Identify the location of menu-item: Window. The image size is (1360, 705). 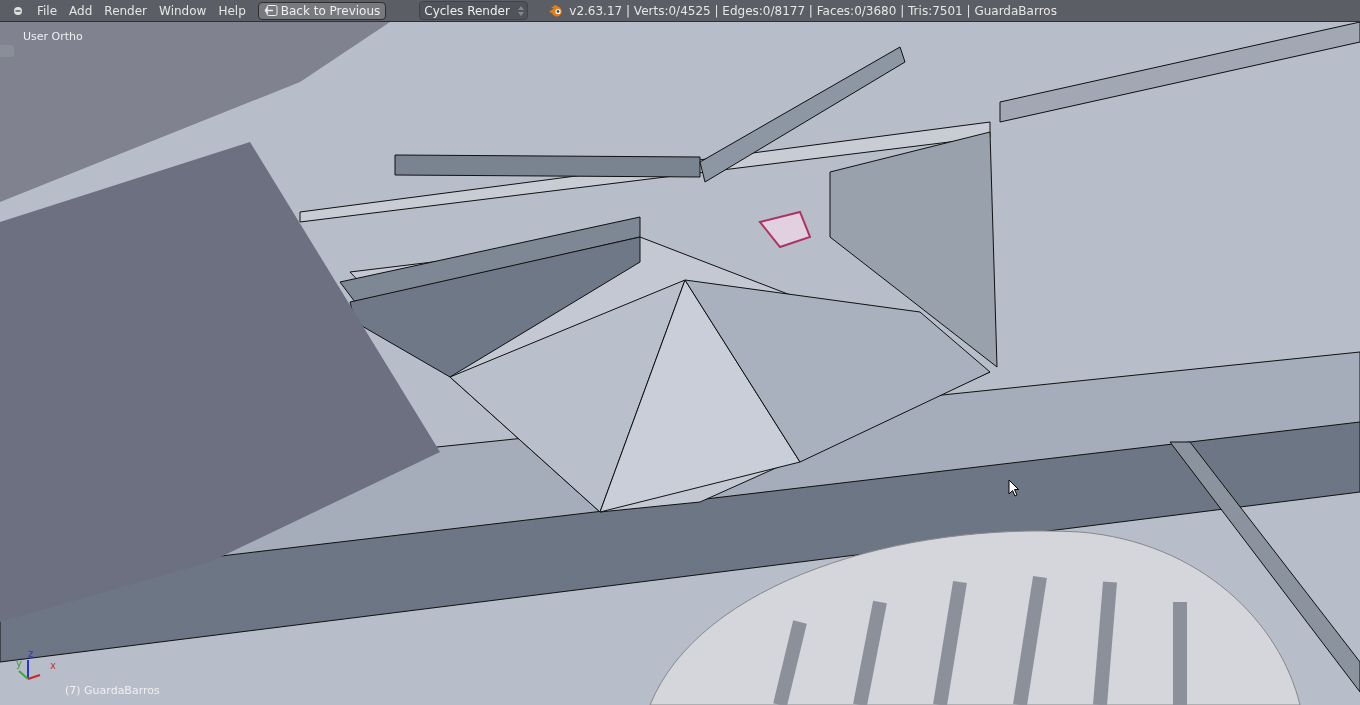
(183, 10).